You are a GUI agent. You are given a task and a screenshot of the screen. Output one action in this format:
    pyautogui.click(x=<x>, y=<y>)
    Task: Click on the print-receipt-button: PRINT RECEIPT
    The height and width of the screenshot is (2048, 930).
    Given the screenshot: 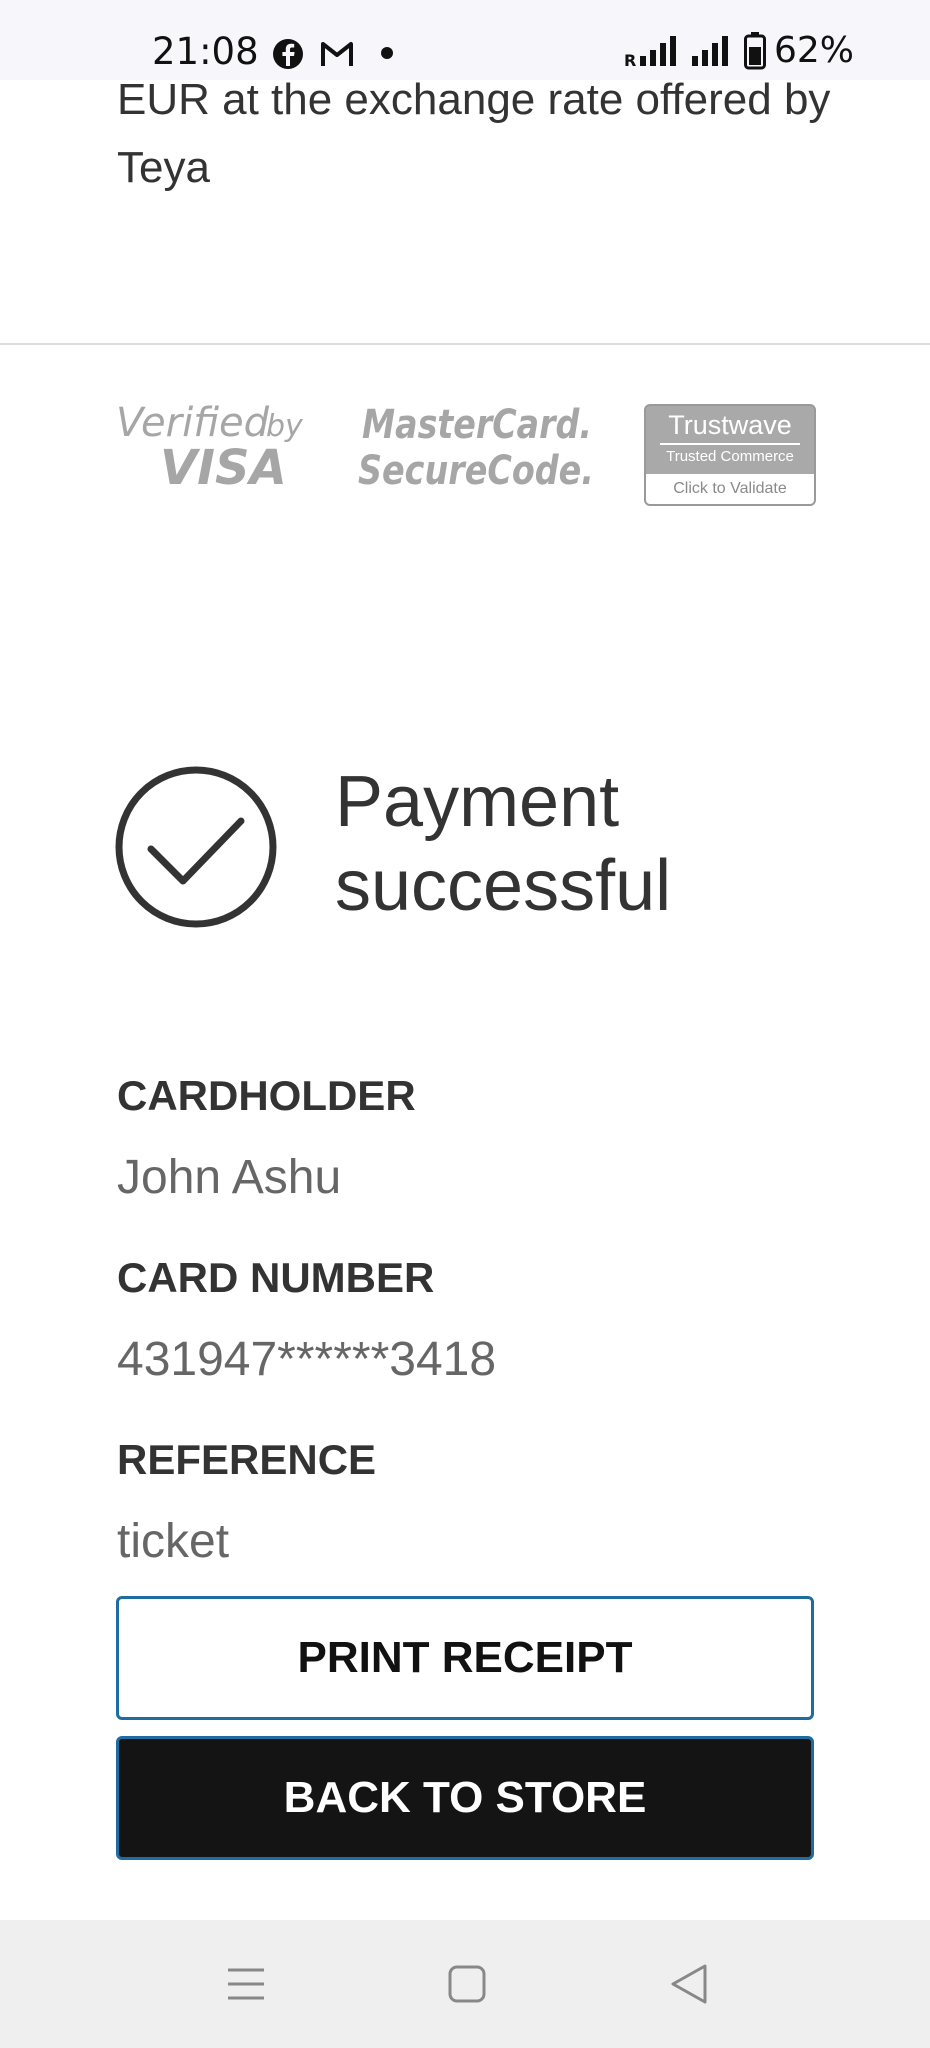 What is the action you would take?
    pyautogui.click(x=465, y=1658)
    